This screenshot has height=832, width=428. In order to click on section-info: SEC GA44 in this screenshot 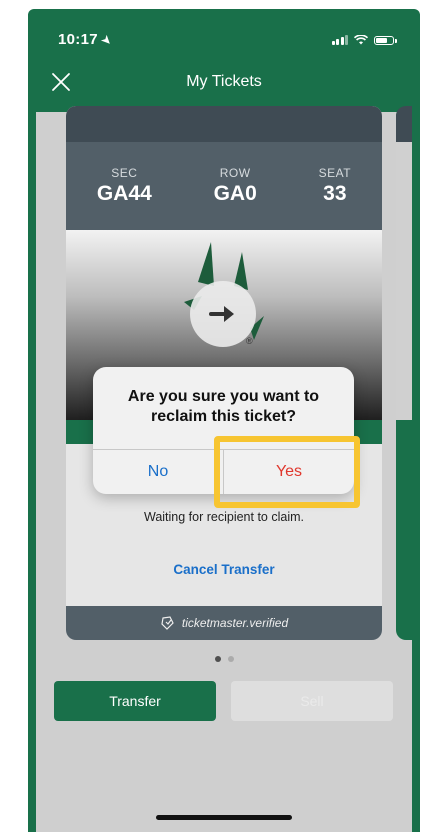, I will do `click(124, 186)`.